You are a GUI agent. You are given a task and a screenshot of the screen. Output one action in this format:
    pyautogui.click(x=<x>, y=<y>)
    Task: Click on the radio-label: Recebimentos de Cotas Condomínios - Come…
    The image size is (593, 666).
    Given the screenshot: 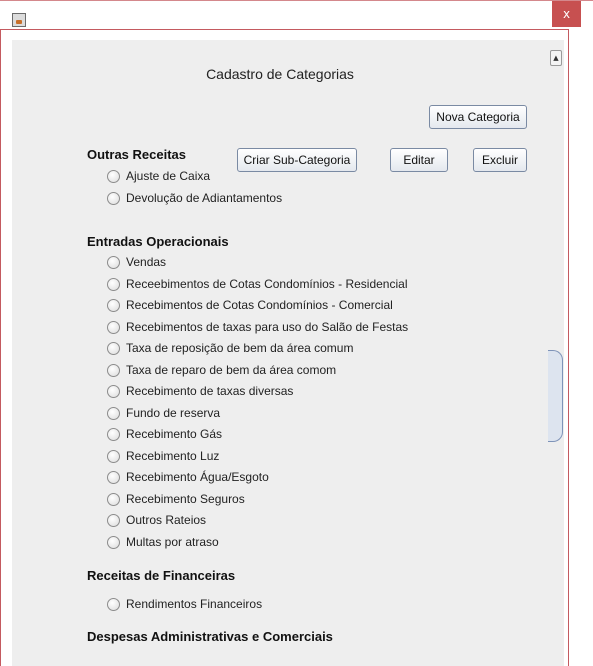 What is the action you would take?
    pyautogui.click(x=259, y=305)
    